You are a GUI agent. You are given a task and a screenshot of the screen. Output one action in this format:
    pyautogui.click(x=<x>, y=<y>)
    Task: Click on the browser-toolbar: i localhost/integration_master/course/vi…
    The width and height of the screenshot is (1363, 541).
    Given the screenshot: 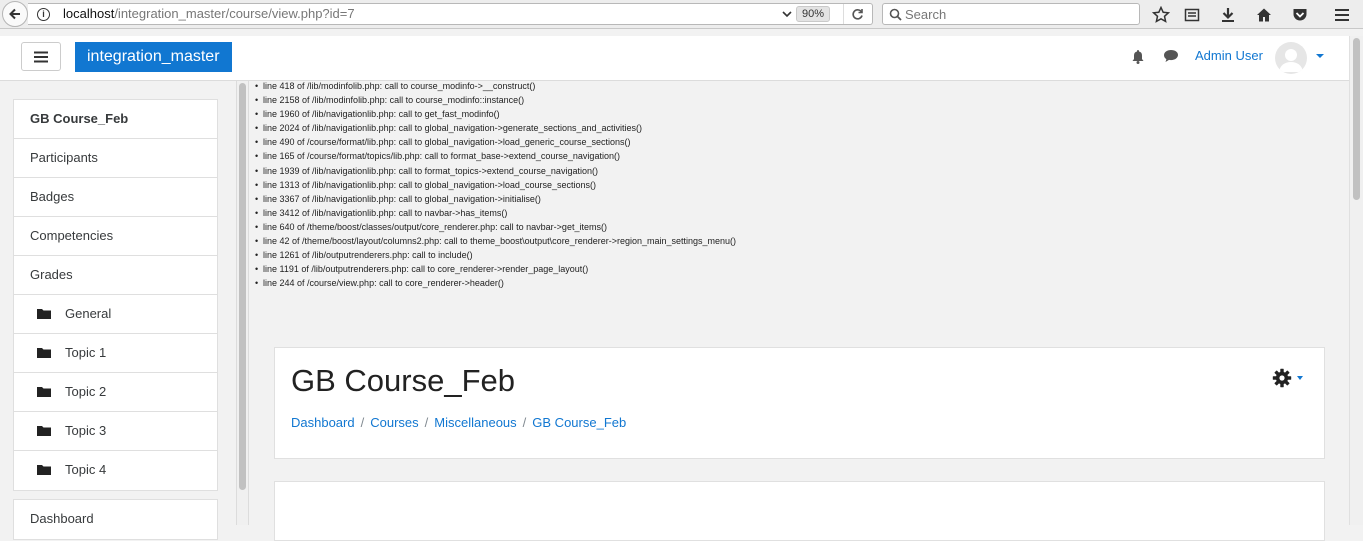 What is the action you would take?
    pyautogui.click(x=681, y=14)
    